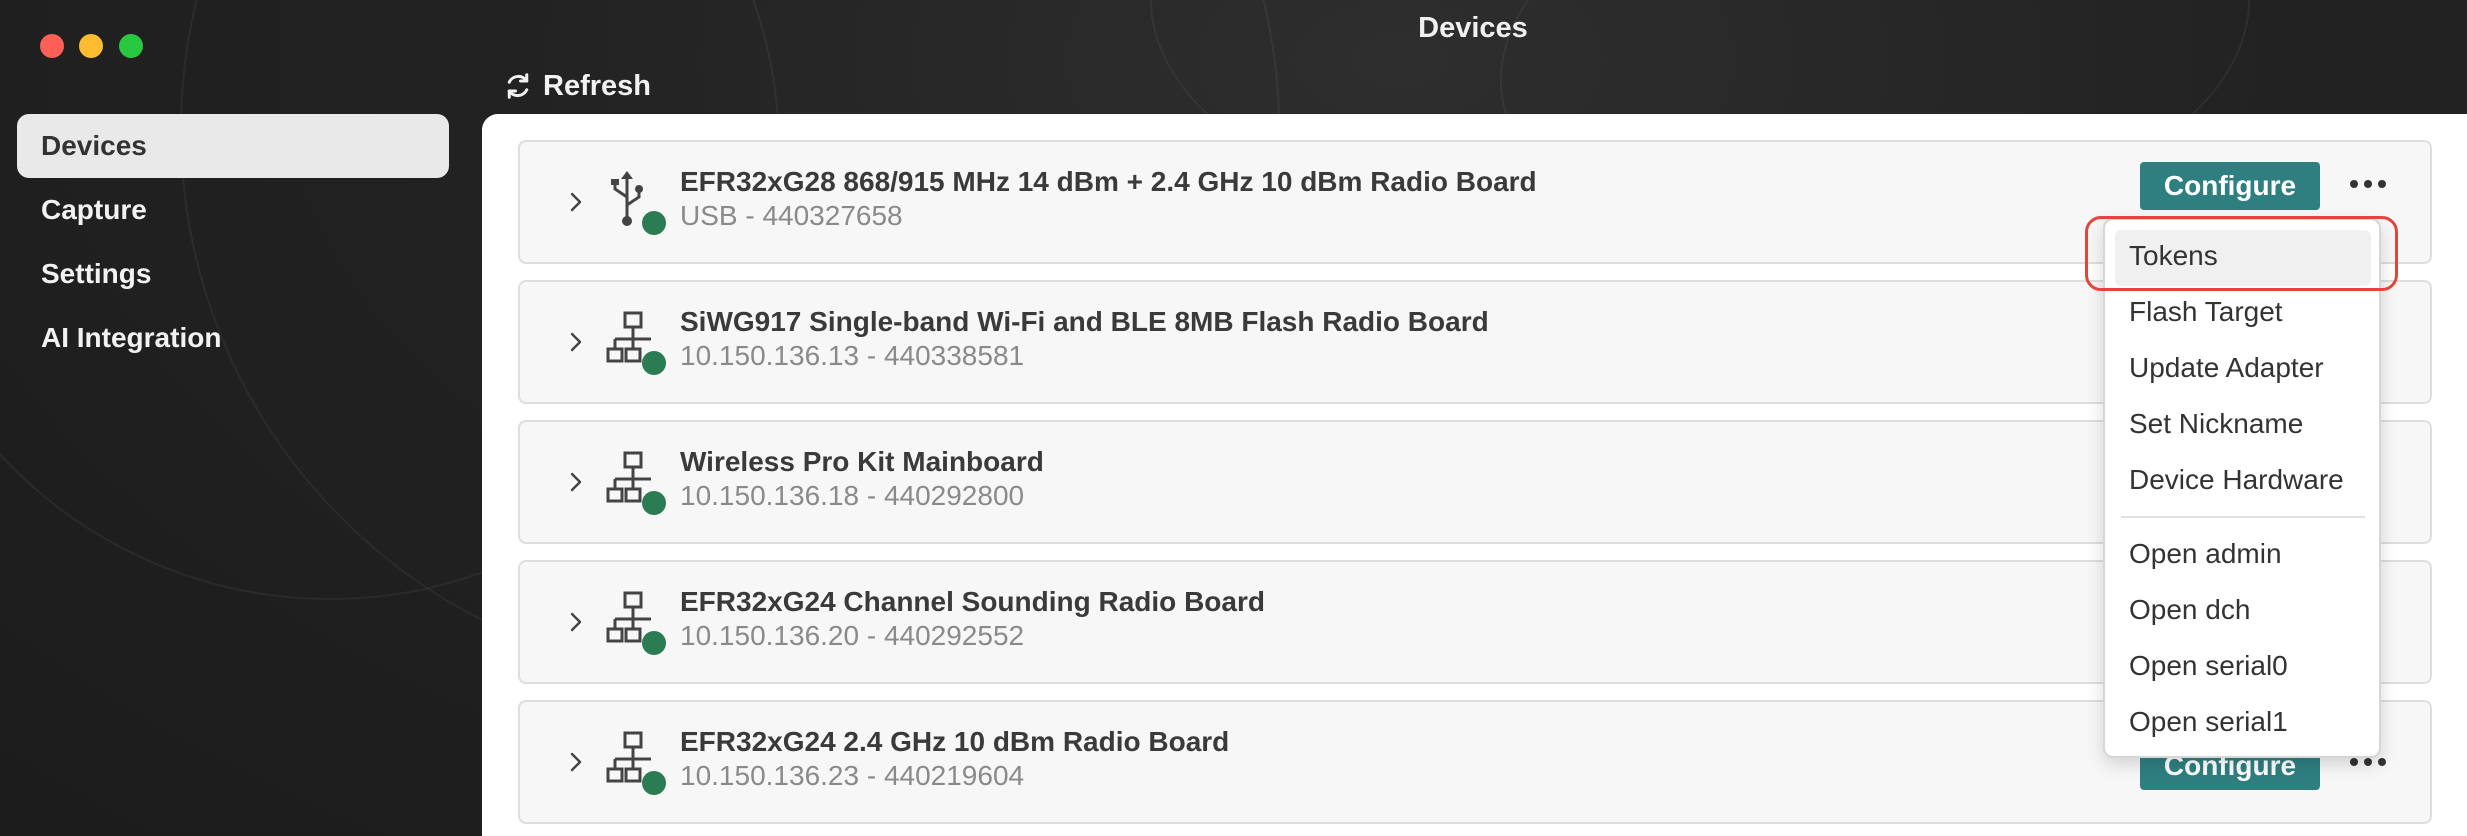 Image resolution: width=2467 pixels, height=836 pixels. Describe the element at coordinates (2368, 184) in the screenshot. I see `more-options-icon` at that location.